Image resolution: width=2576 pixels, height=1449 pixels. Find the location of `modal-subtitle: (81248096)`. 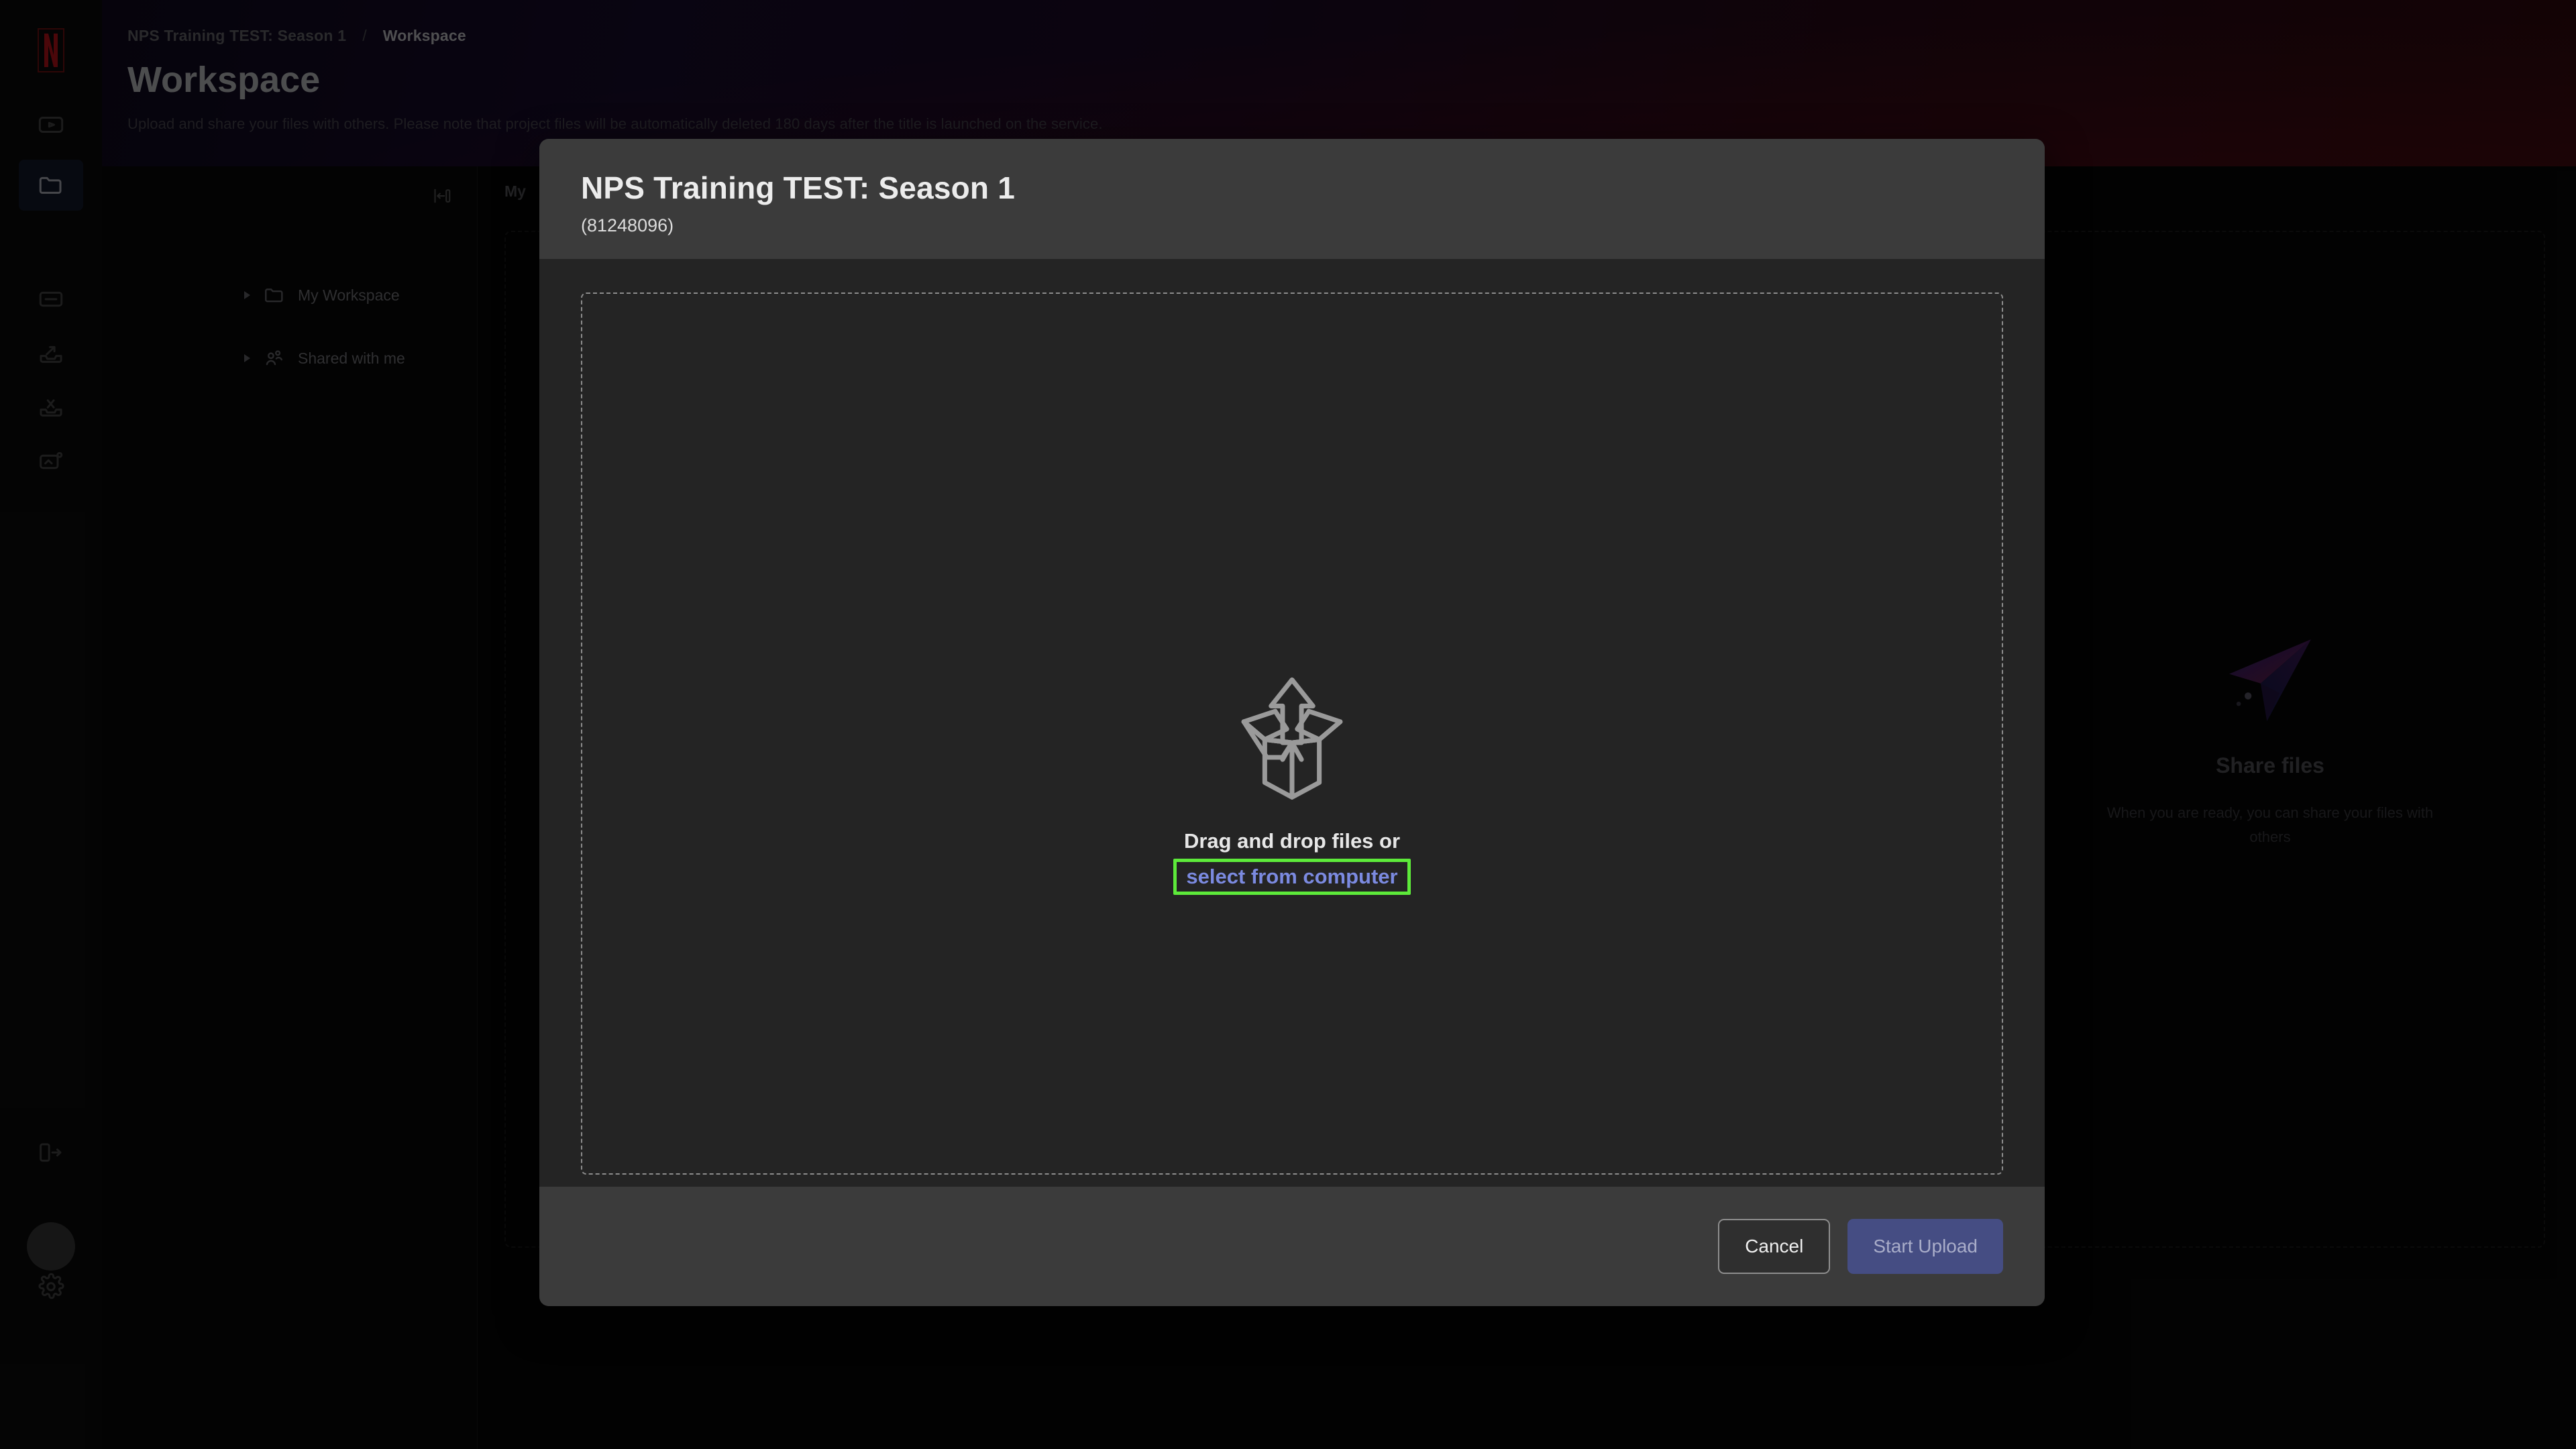

modal-subtitle: (81248096) is located at coordinates (627, 225).